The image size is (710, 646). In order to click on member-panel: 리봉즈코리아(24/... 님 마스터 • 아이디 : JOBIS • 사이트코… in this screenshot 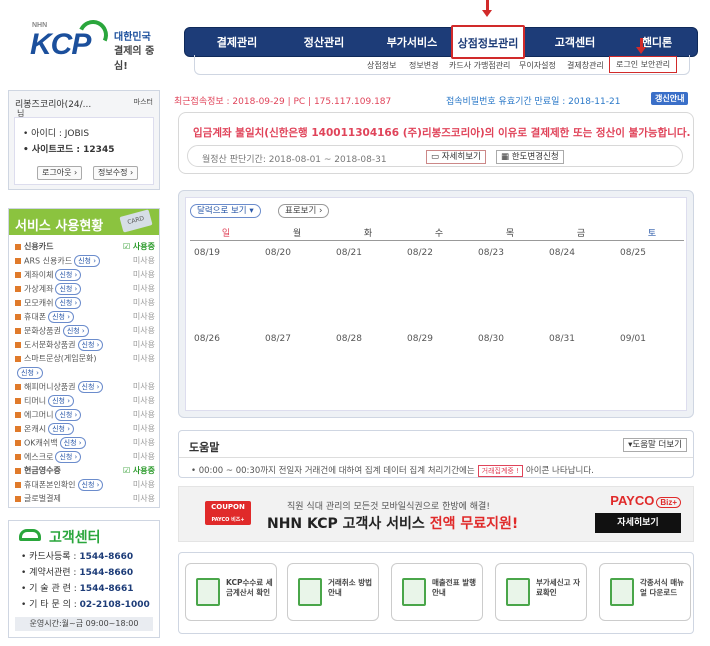, I will do `click(84, 140)`.